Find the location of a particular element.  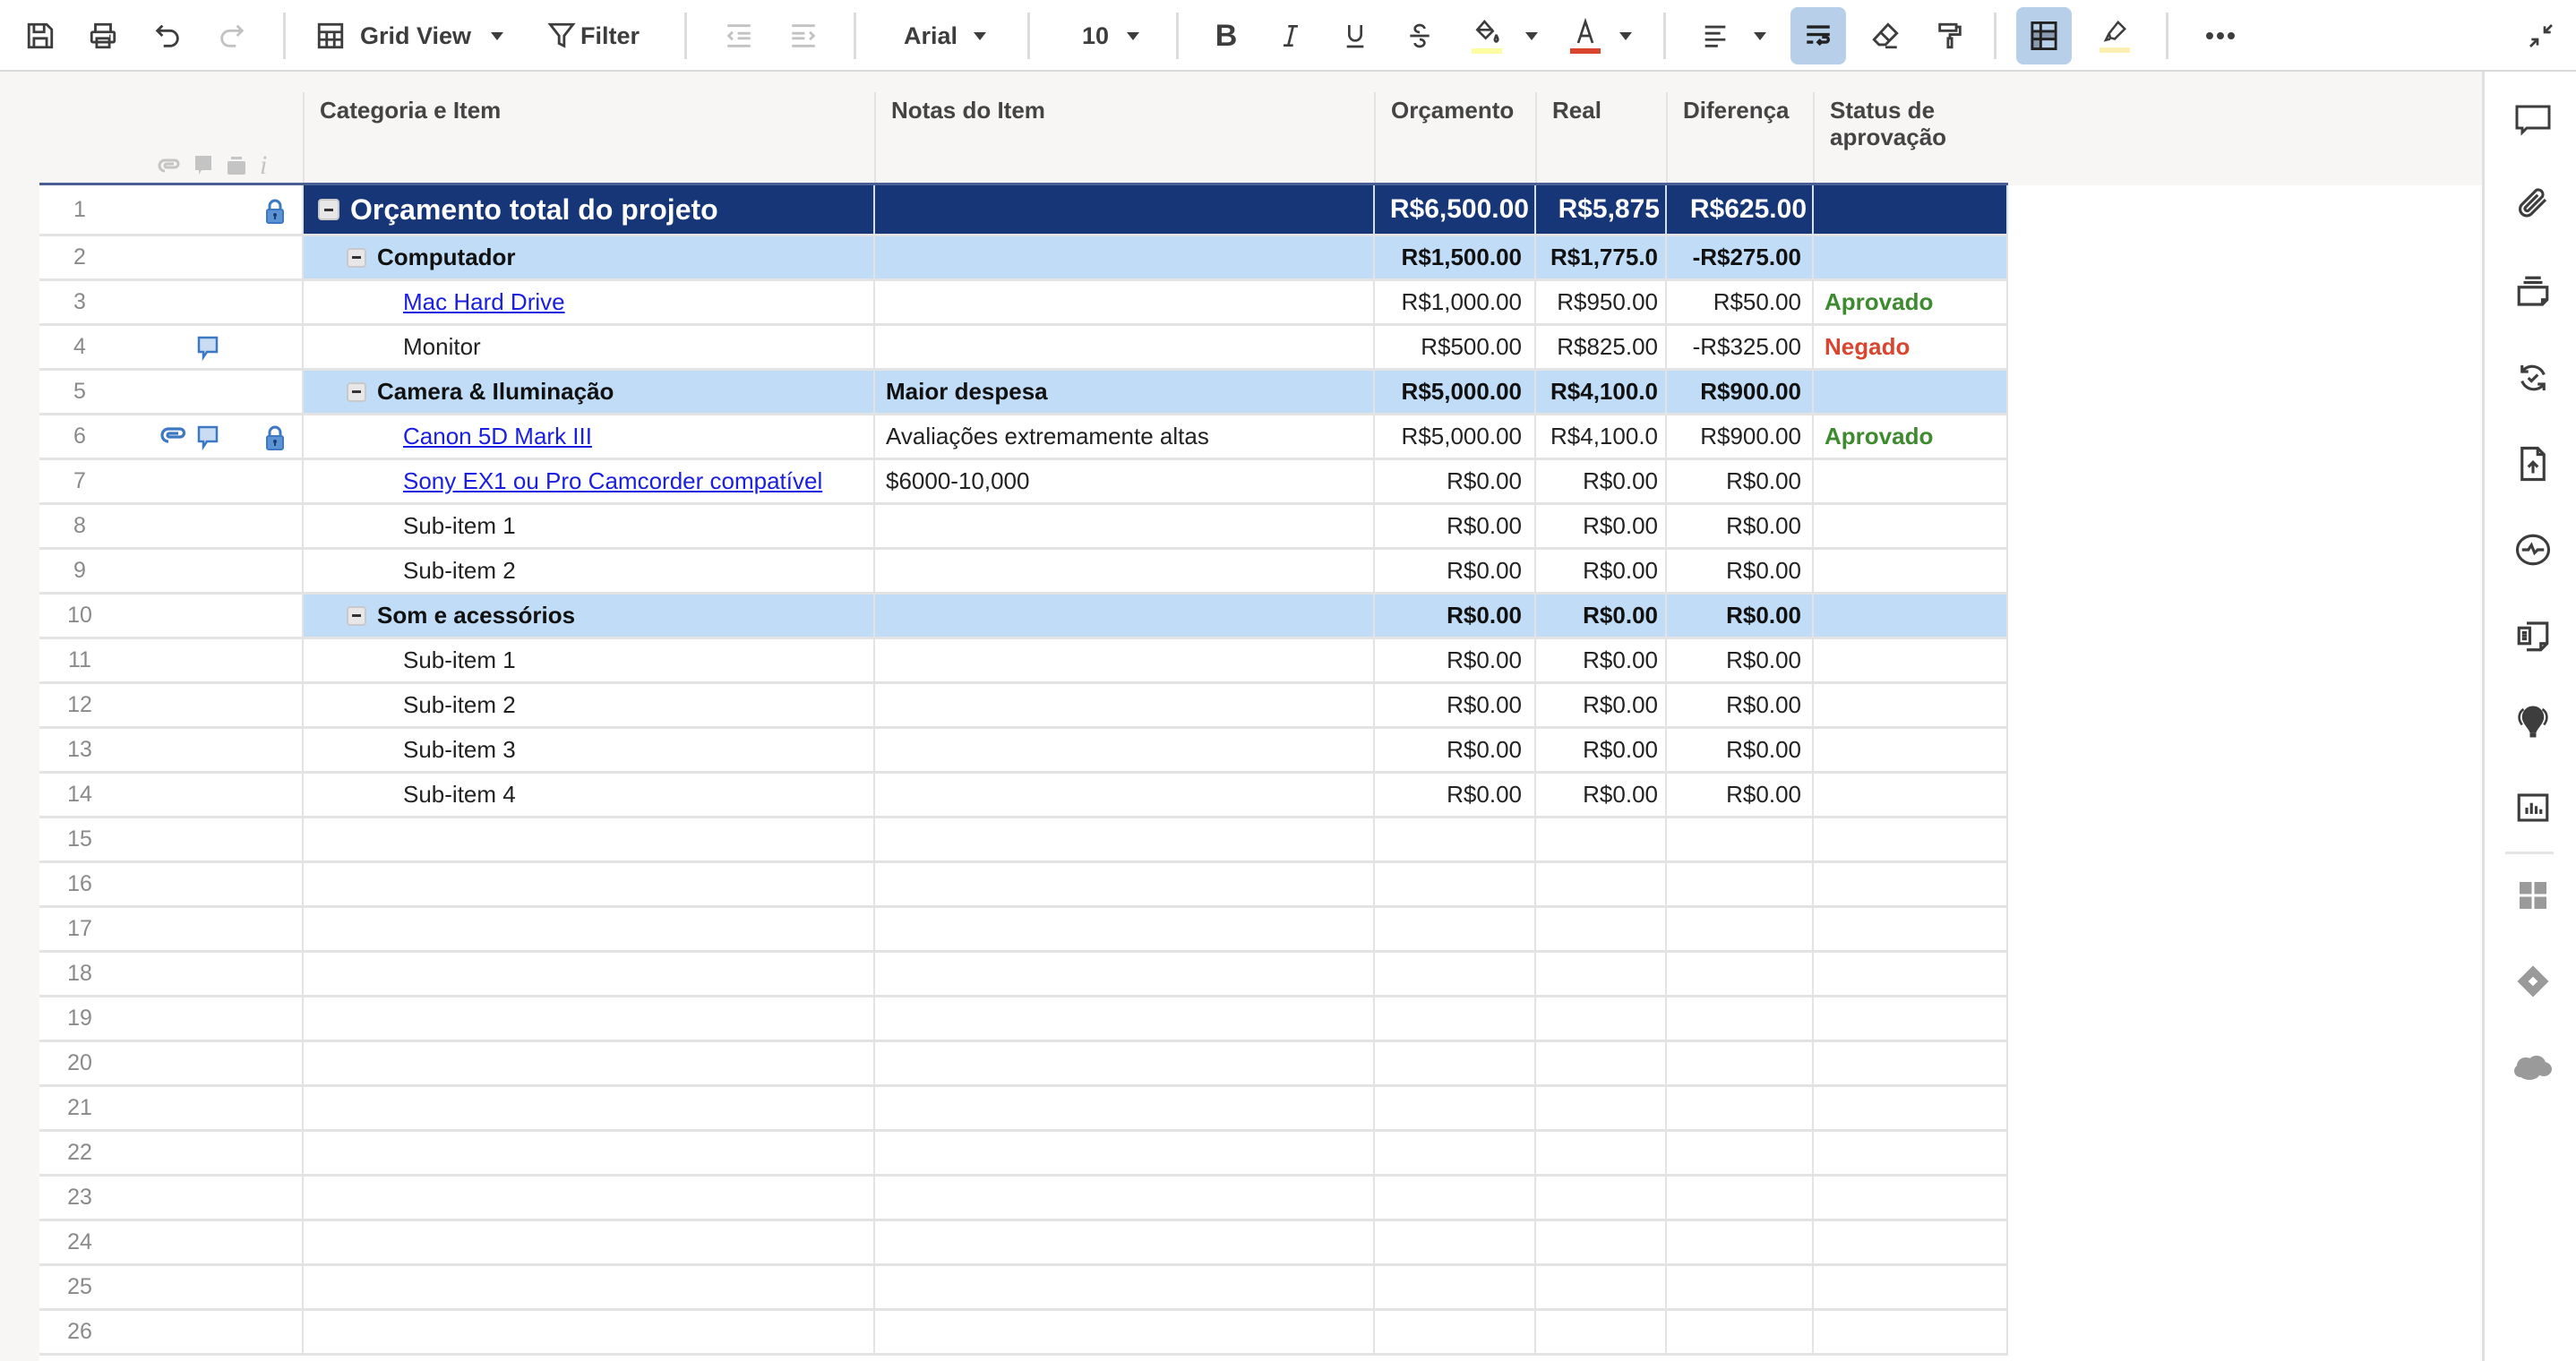

item-link: Mac Hard Drive is located at coordinates (484, 302).